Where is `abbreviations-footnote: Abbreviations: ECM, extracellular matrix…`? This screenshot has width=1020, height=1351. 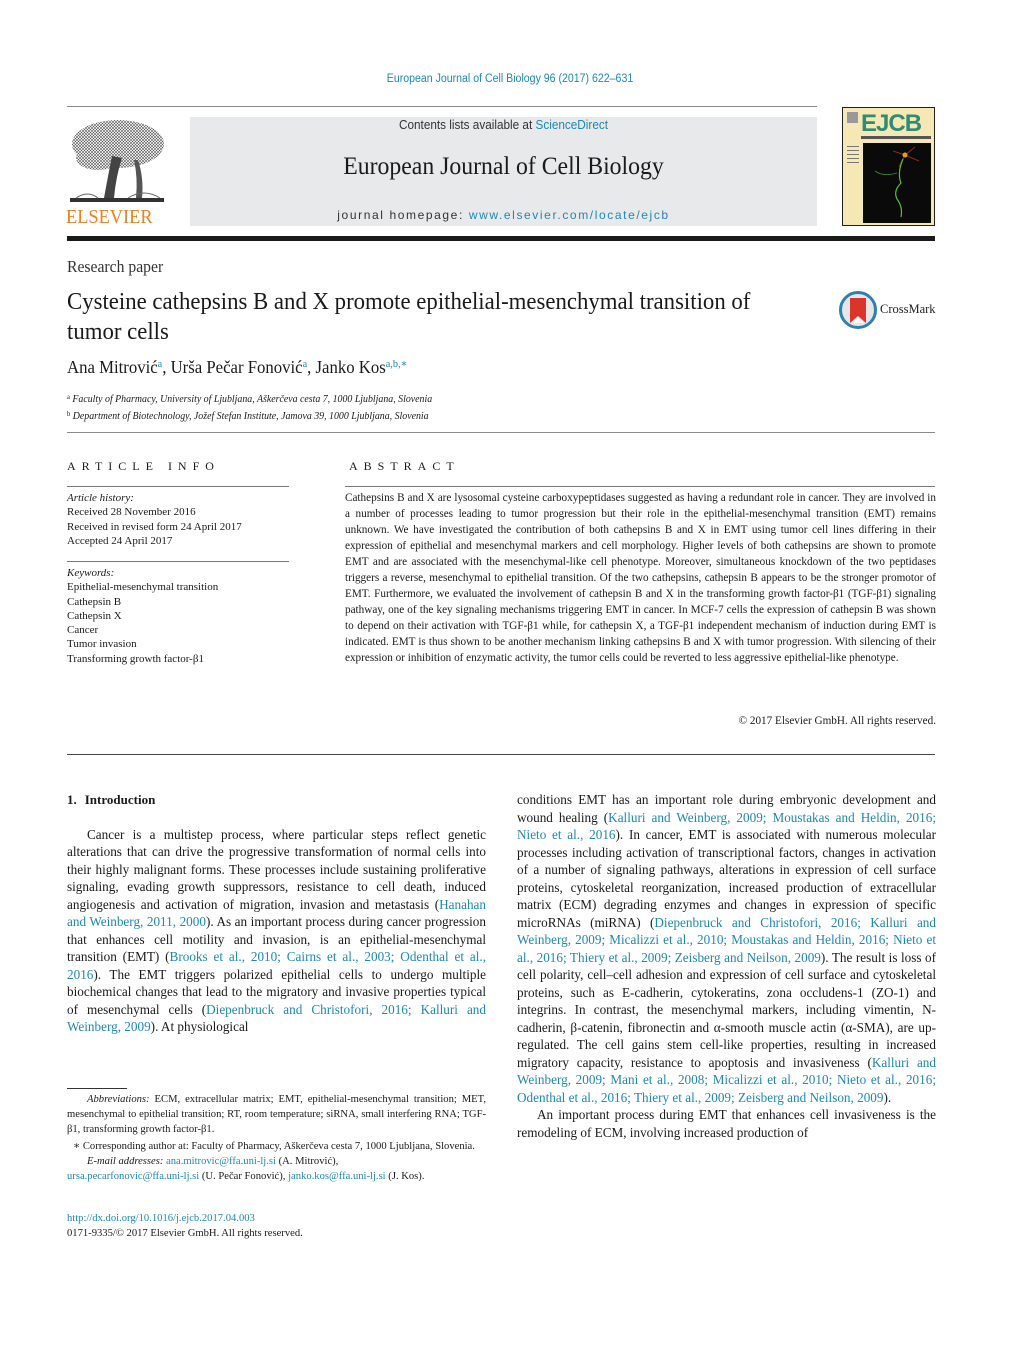
abbreviations-footnote: Abbreviations: ECM, extracellular matrix… is located at coordinates (276, 1115).